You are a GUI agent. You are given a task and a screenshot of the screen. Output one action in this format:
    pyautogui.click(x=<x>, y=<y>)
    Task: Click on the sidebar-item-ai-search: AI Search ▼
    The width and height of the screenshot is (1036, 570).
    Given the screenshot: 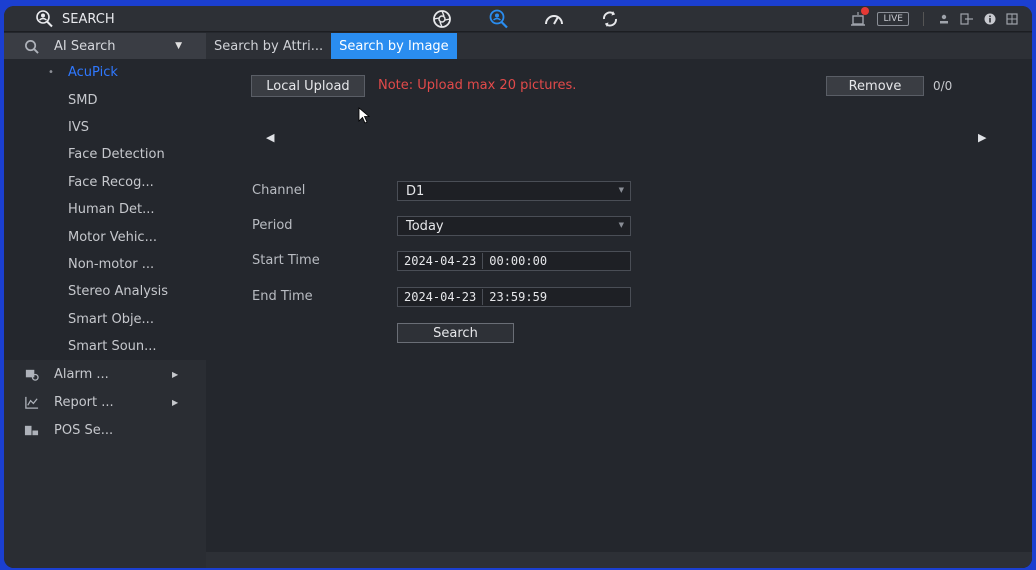 What is the action you would take?
    pyautogui.click(x=105, y=46)
    